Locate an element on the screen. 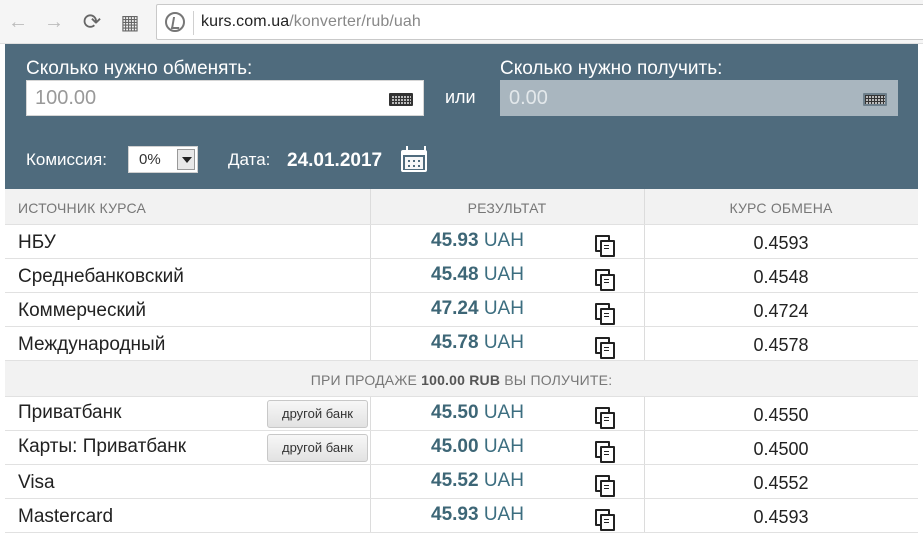  date-label: Дата: is located at coordinates (249, 159).